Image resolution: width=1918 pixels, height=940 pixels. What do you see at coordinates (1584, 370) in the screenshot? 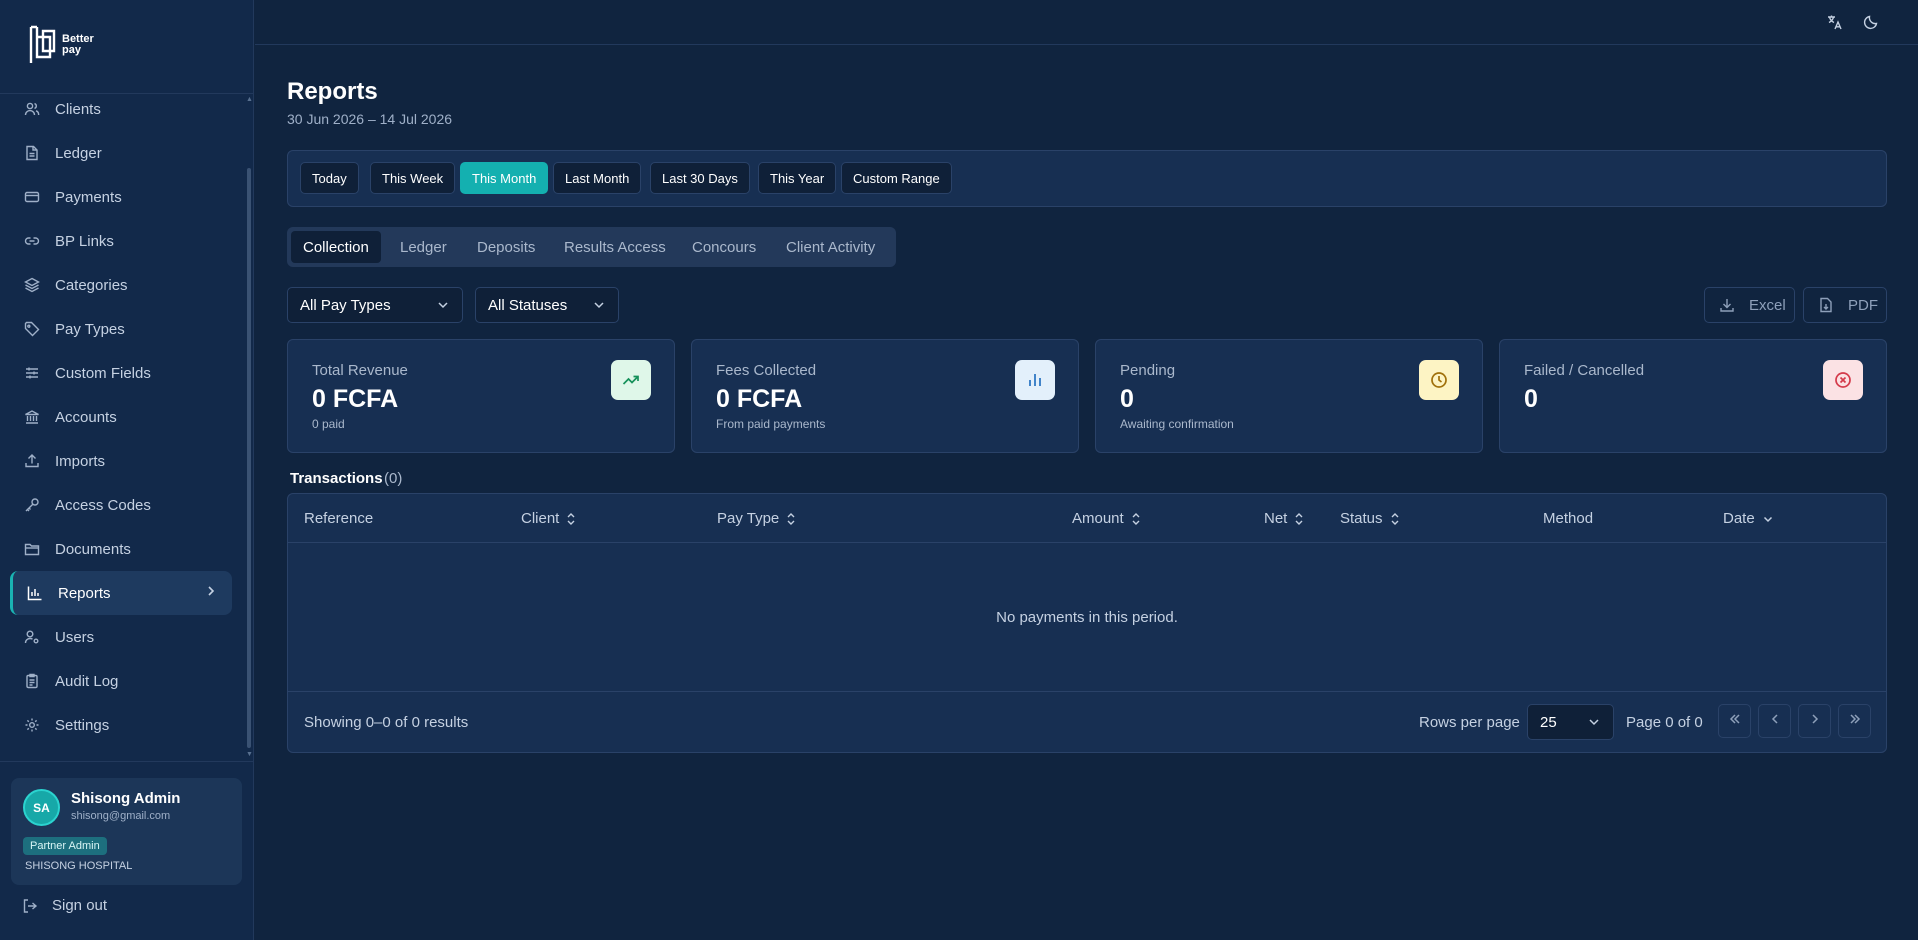
I see `stat-label: Failed / Cancelled` at bounding box center [1584, 370].